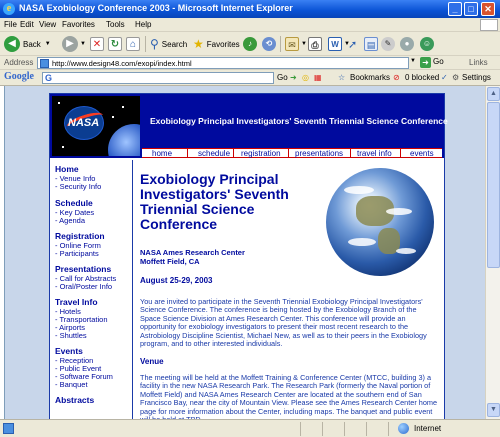  I want to click on go-arrow-icon: ➜, so click(425, 62).